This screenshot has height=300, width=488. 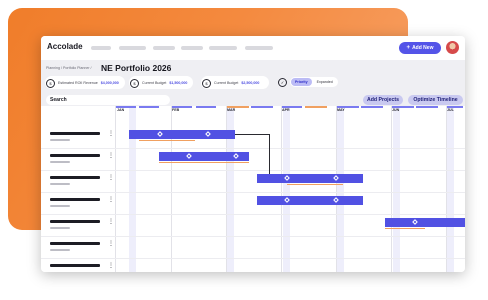 What do you see at coordinates (78, 83) in the screenshot?
I see `kpi-label: Estimated ROII Revenue` at bounding box center [78, 83].